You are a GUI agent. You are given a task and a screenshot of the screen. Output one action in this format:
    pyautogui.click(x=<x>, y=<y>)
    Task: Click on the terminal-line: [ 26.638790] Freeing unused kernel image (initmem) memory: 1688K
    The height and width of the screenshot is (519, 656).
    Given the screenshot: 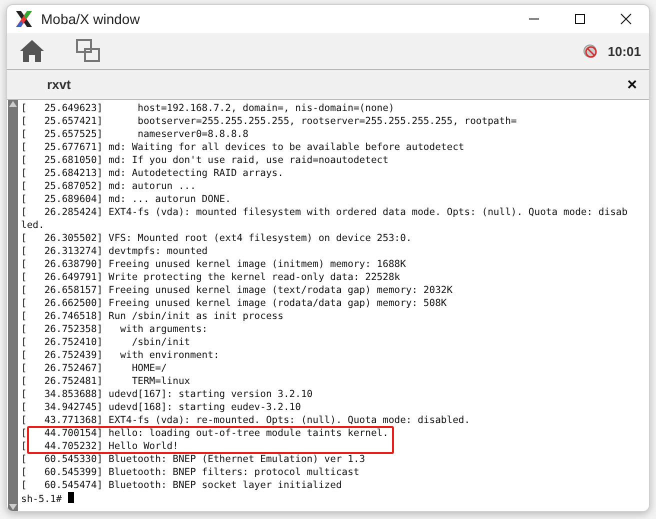 What is the action you would take?
    pyautogui.click(x=214, y=264)
    